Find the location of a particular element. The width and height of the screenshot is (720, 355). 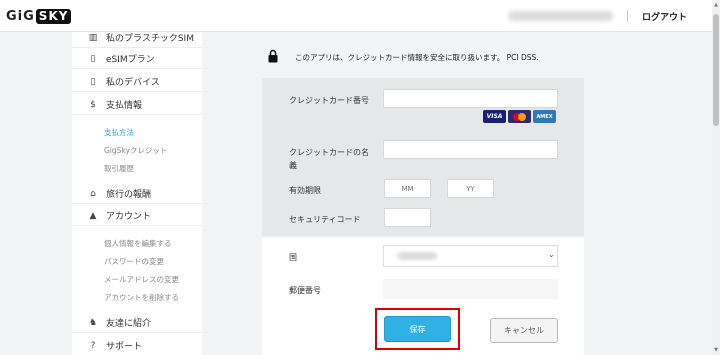

sidebar-item-label: eSIMプラン is located at coordinates (130, 60).